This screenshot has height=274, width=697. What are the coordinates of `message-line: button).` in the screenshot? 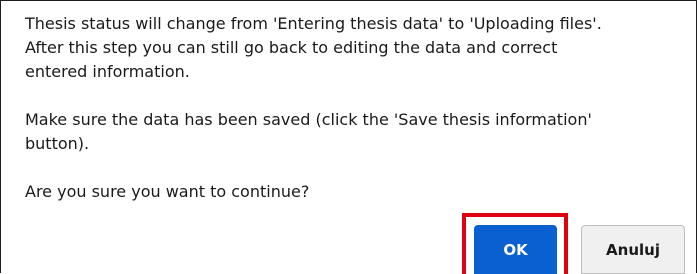 It's located at (57, 143).